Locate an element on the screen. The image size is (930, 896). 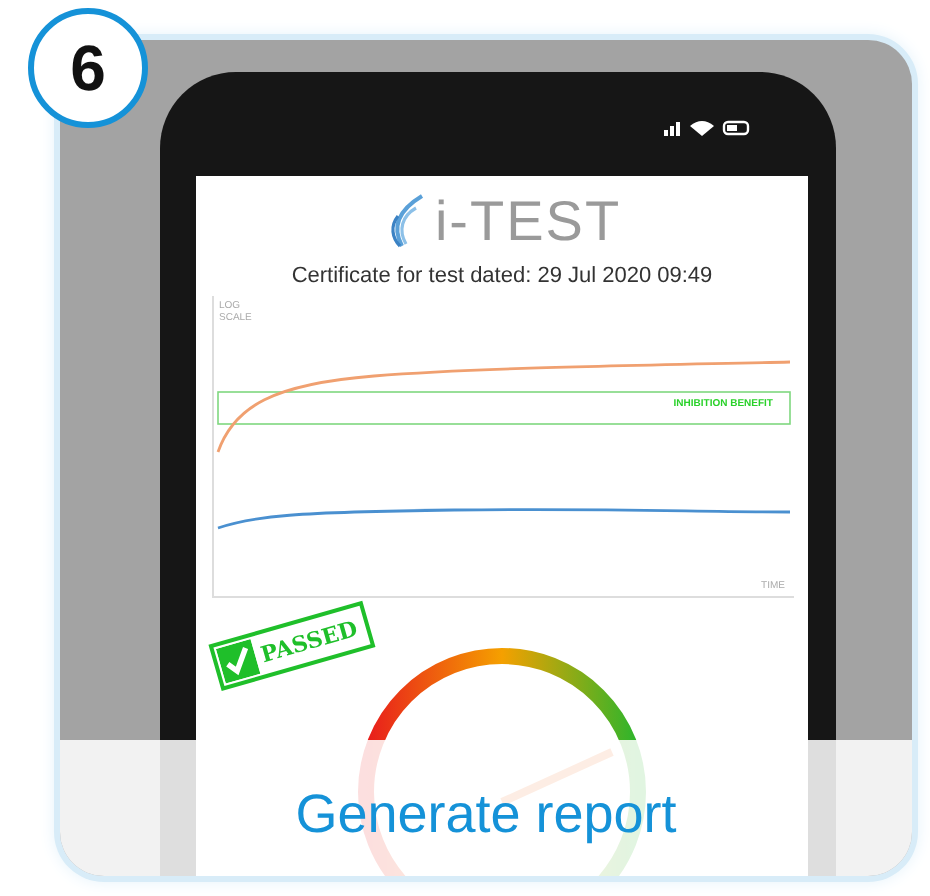
generate-report-button: Generate report is located at coordinates (486, 814).